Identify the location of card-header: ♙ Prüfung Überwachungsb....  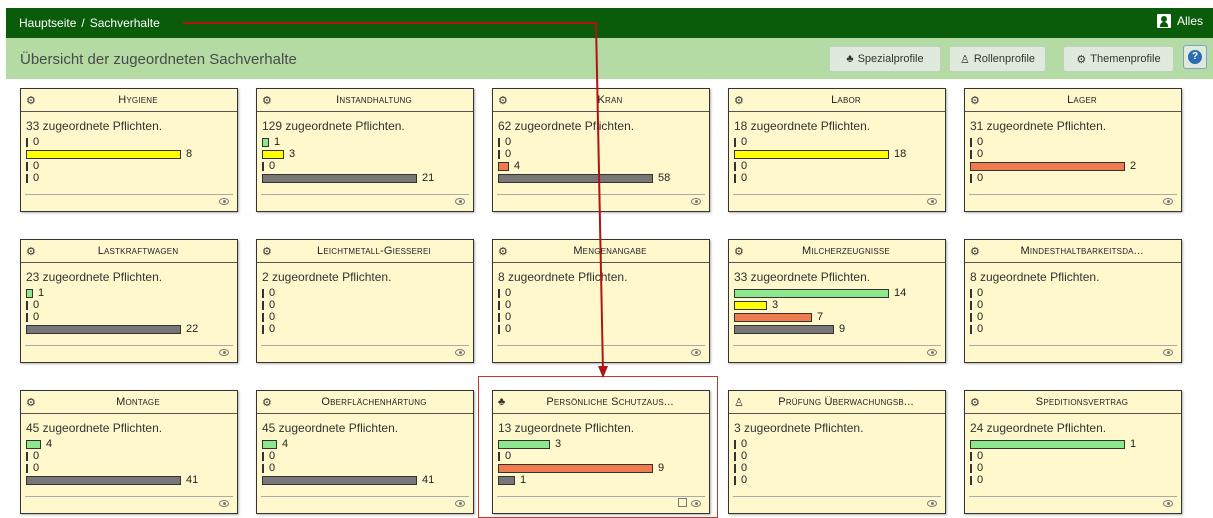
(837, 402).